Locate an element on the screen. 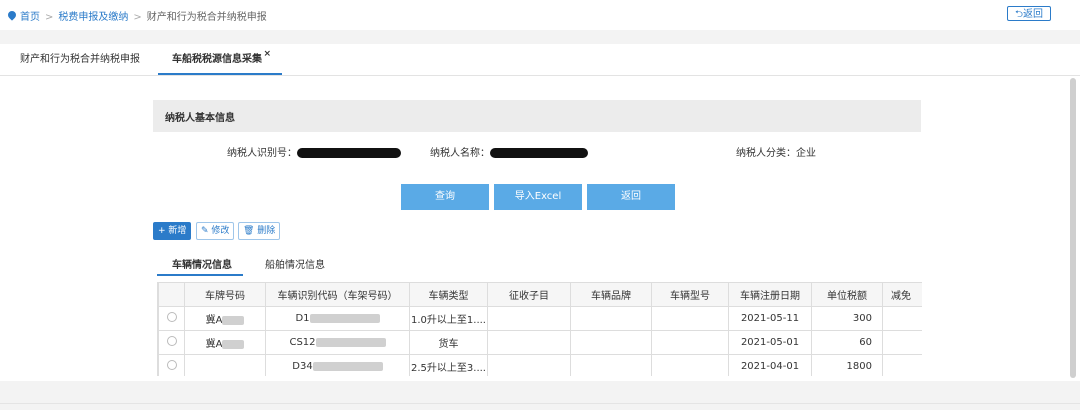  column-header: 减免 is located at coordinates (902, 294).